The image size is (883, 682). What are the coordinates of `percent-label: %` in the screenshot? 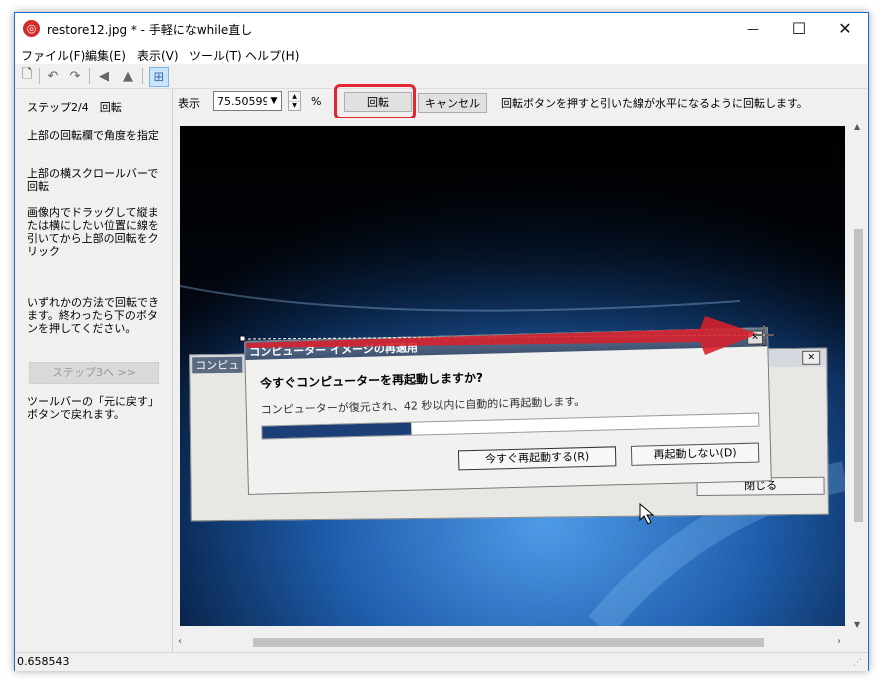 It's located at (316, 101).